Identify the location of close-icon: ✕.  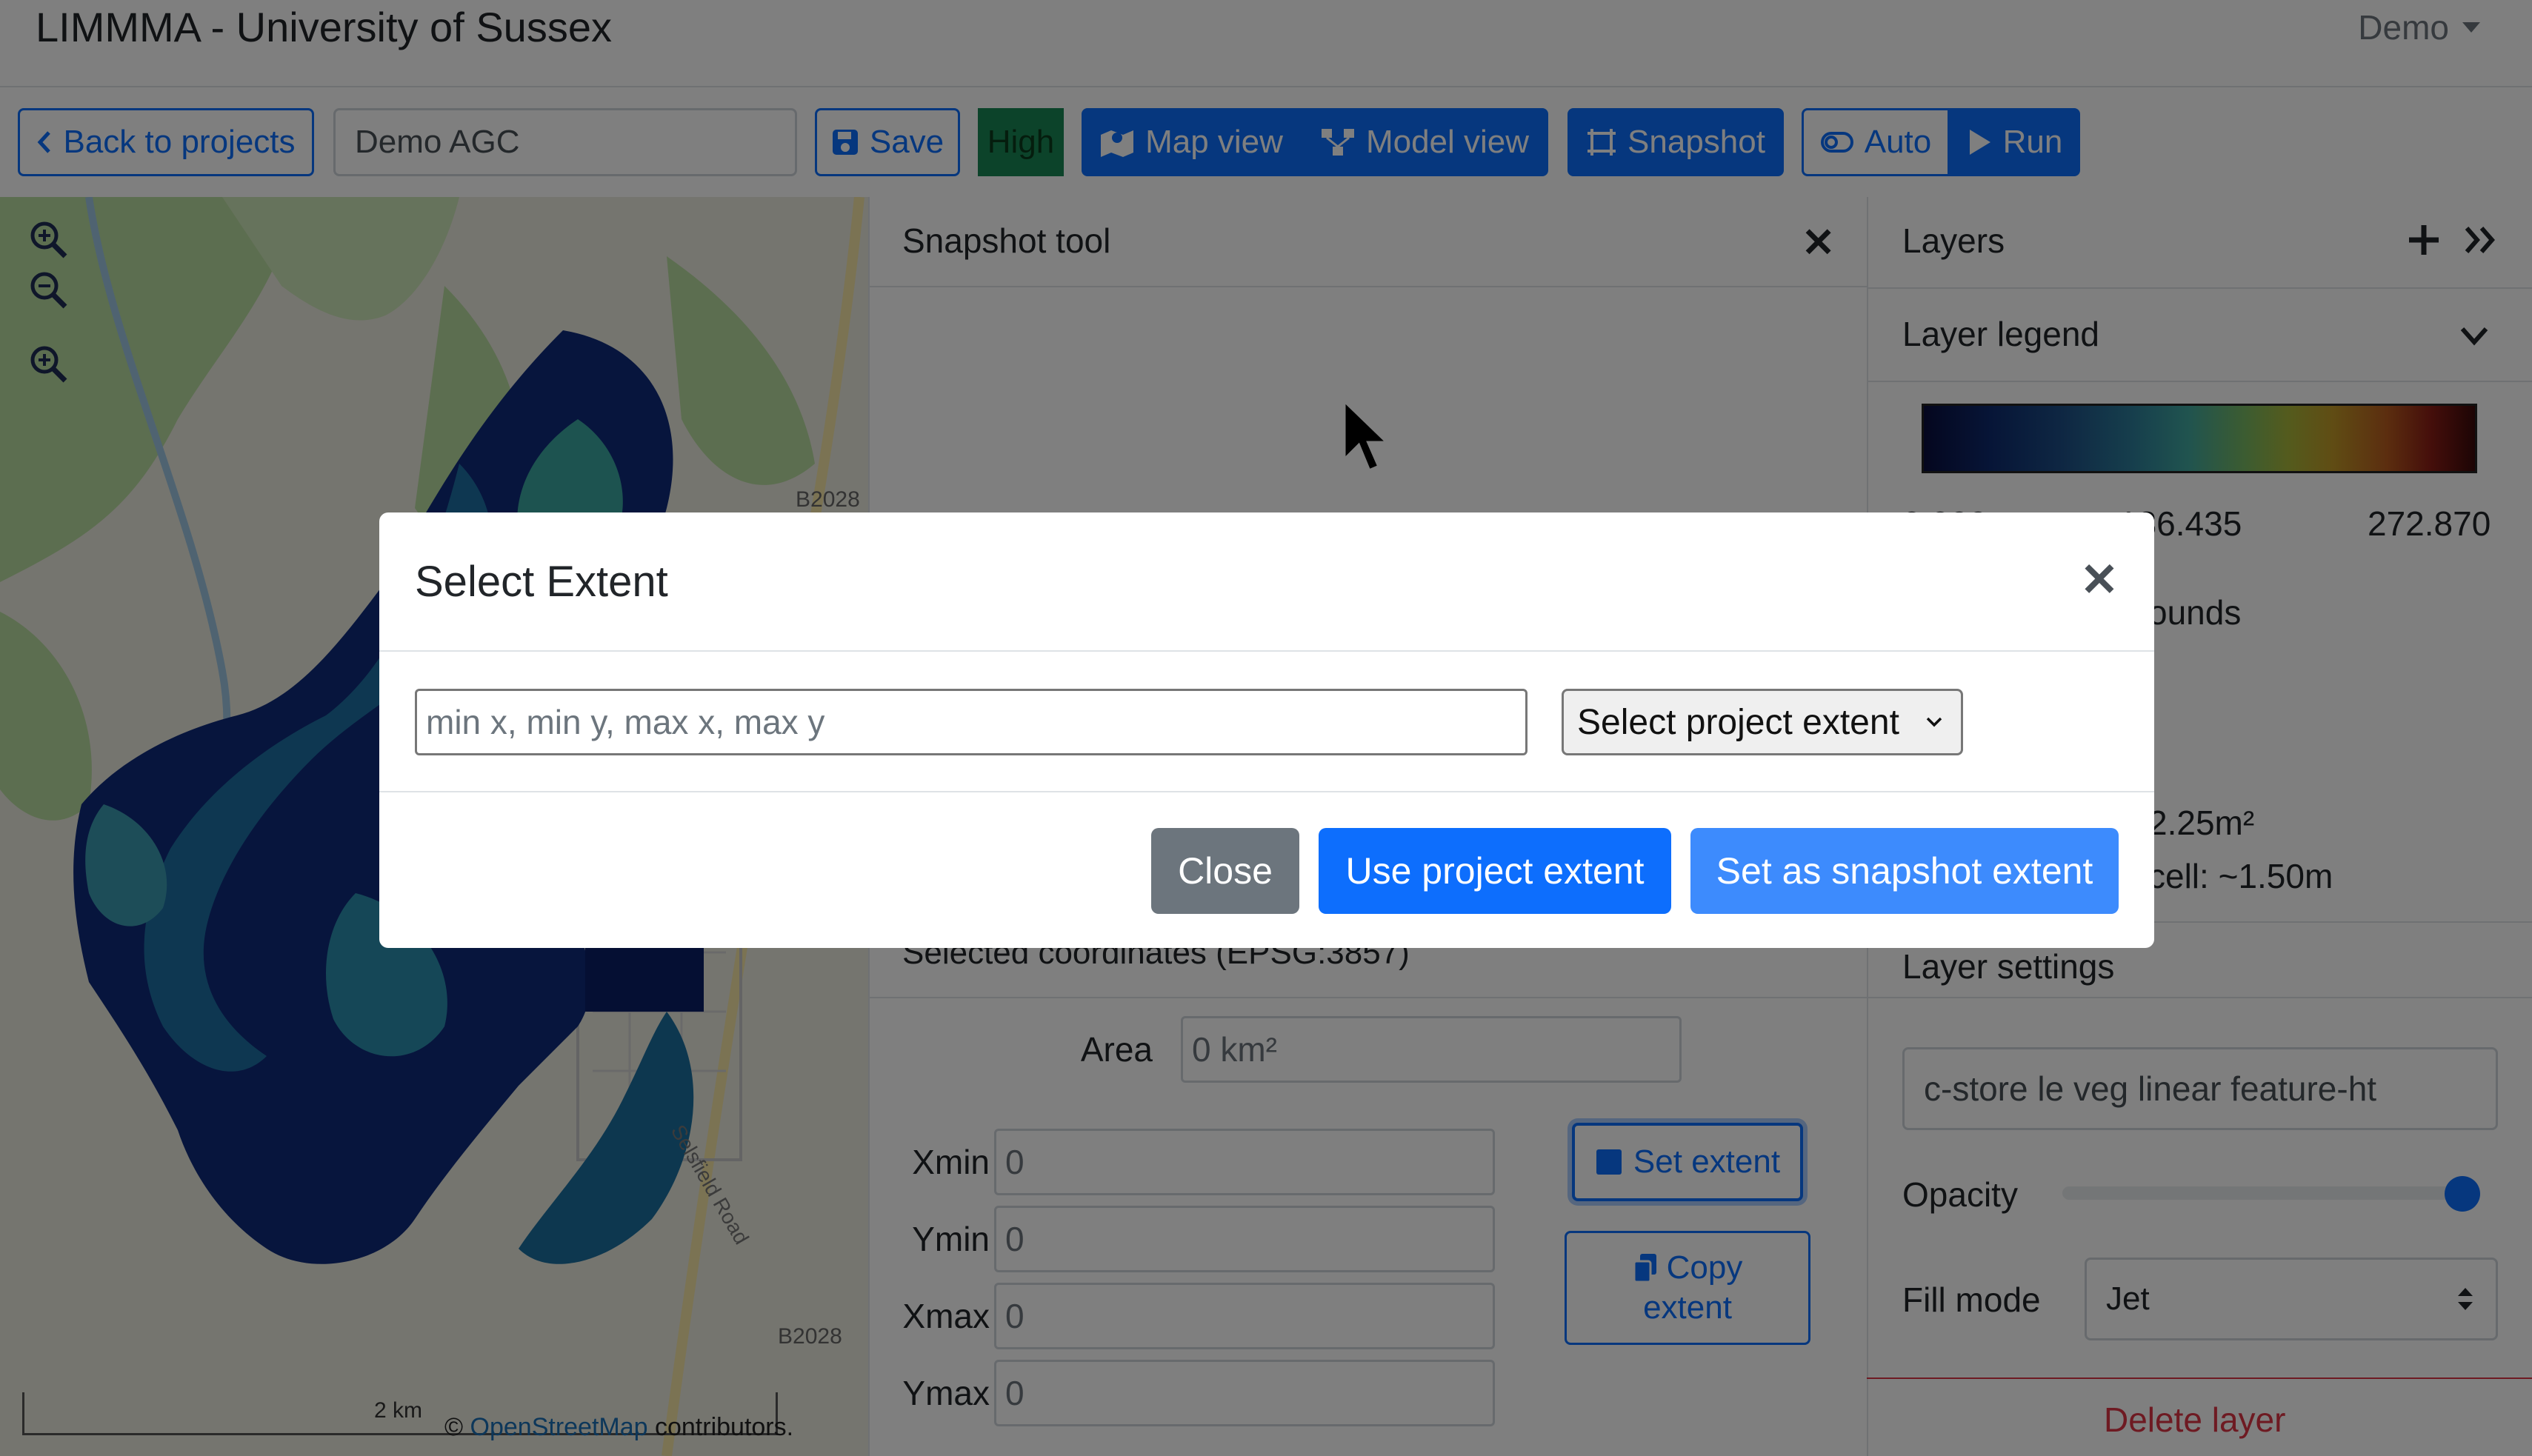
(2099, 579).